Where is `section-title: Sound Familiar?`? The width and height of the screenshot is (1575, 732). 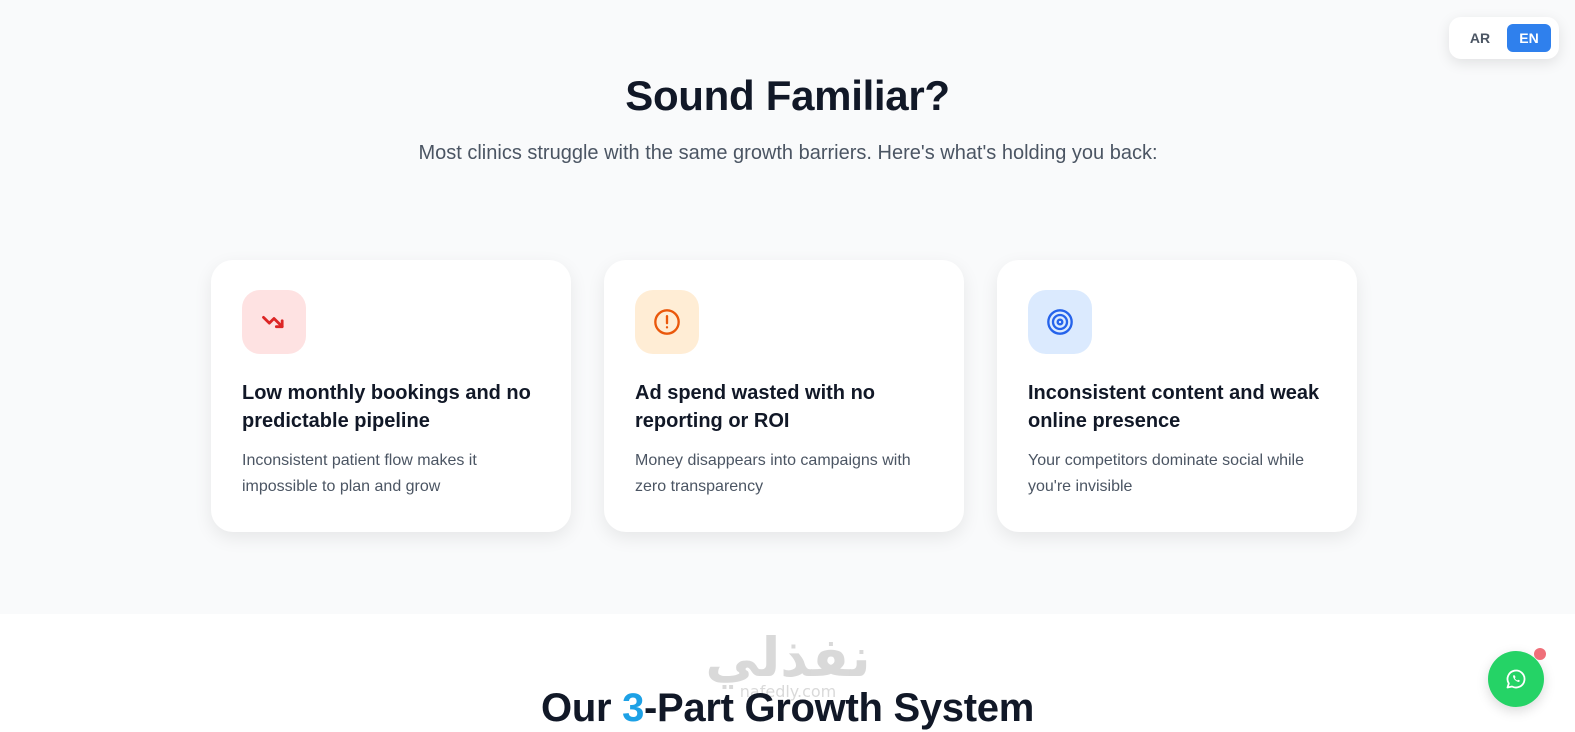 section-title: Sound Familiar? is located at coordinates (787, 95).